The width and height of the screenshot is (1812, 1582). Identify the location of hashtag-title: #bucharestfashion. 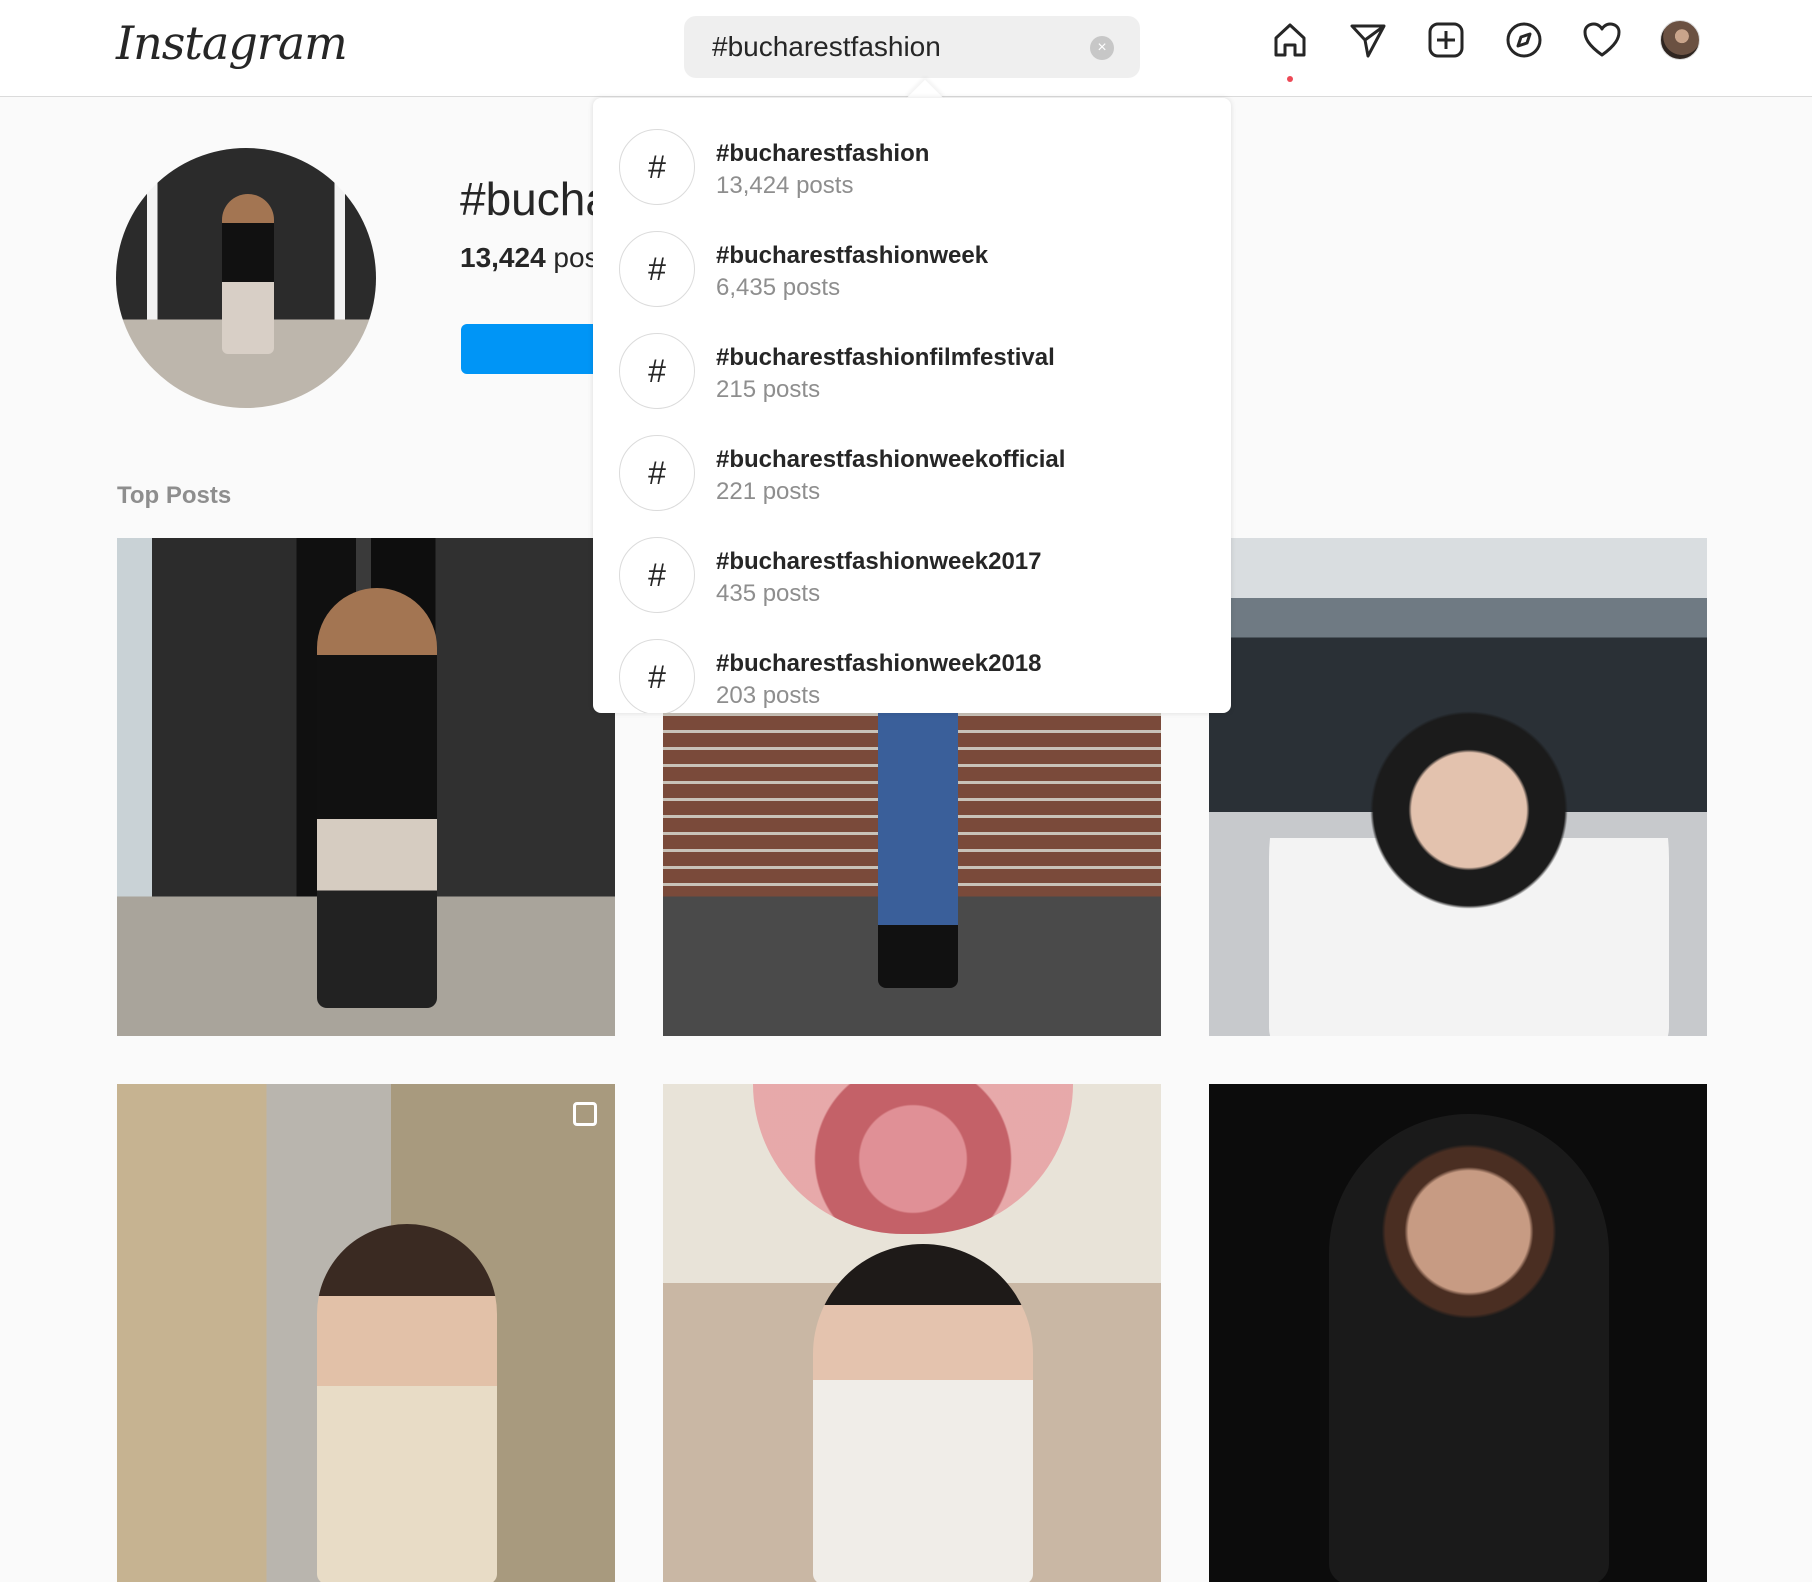
(530, 199).